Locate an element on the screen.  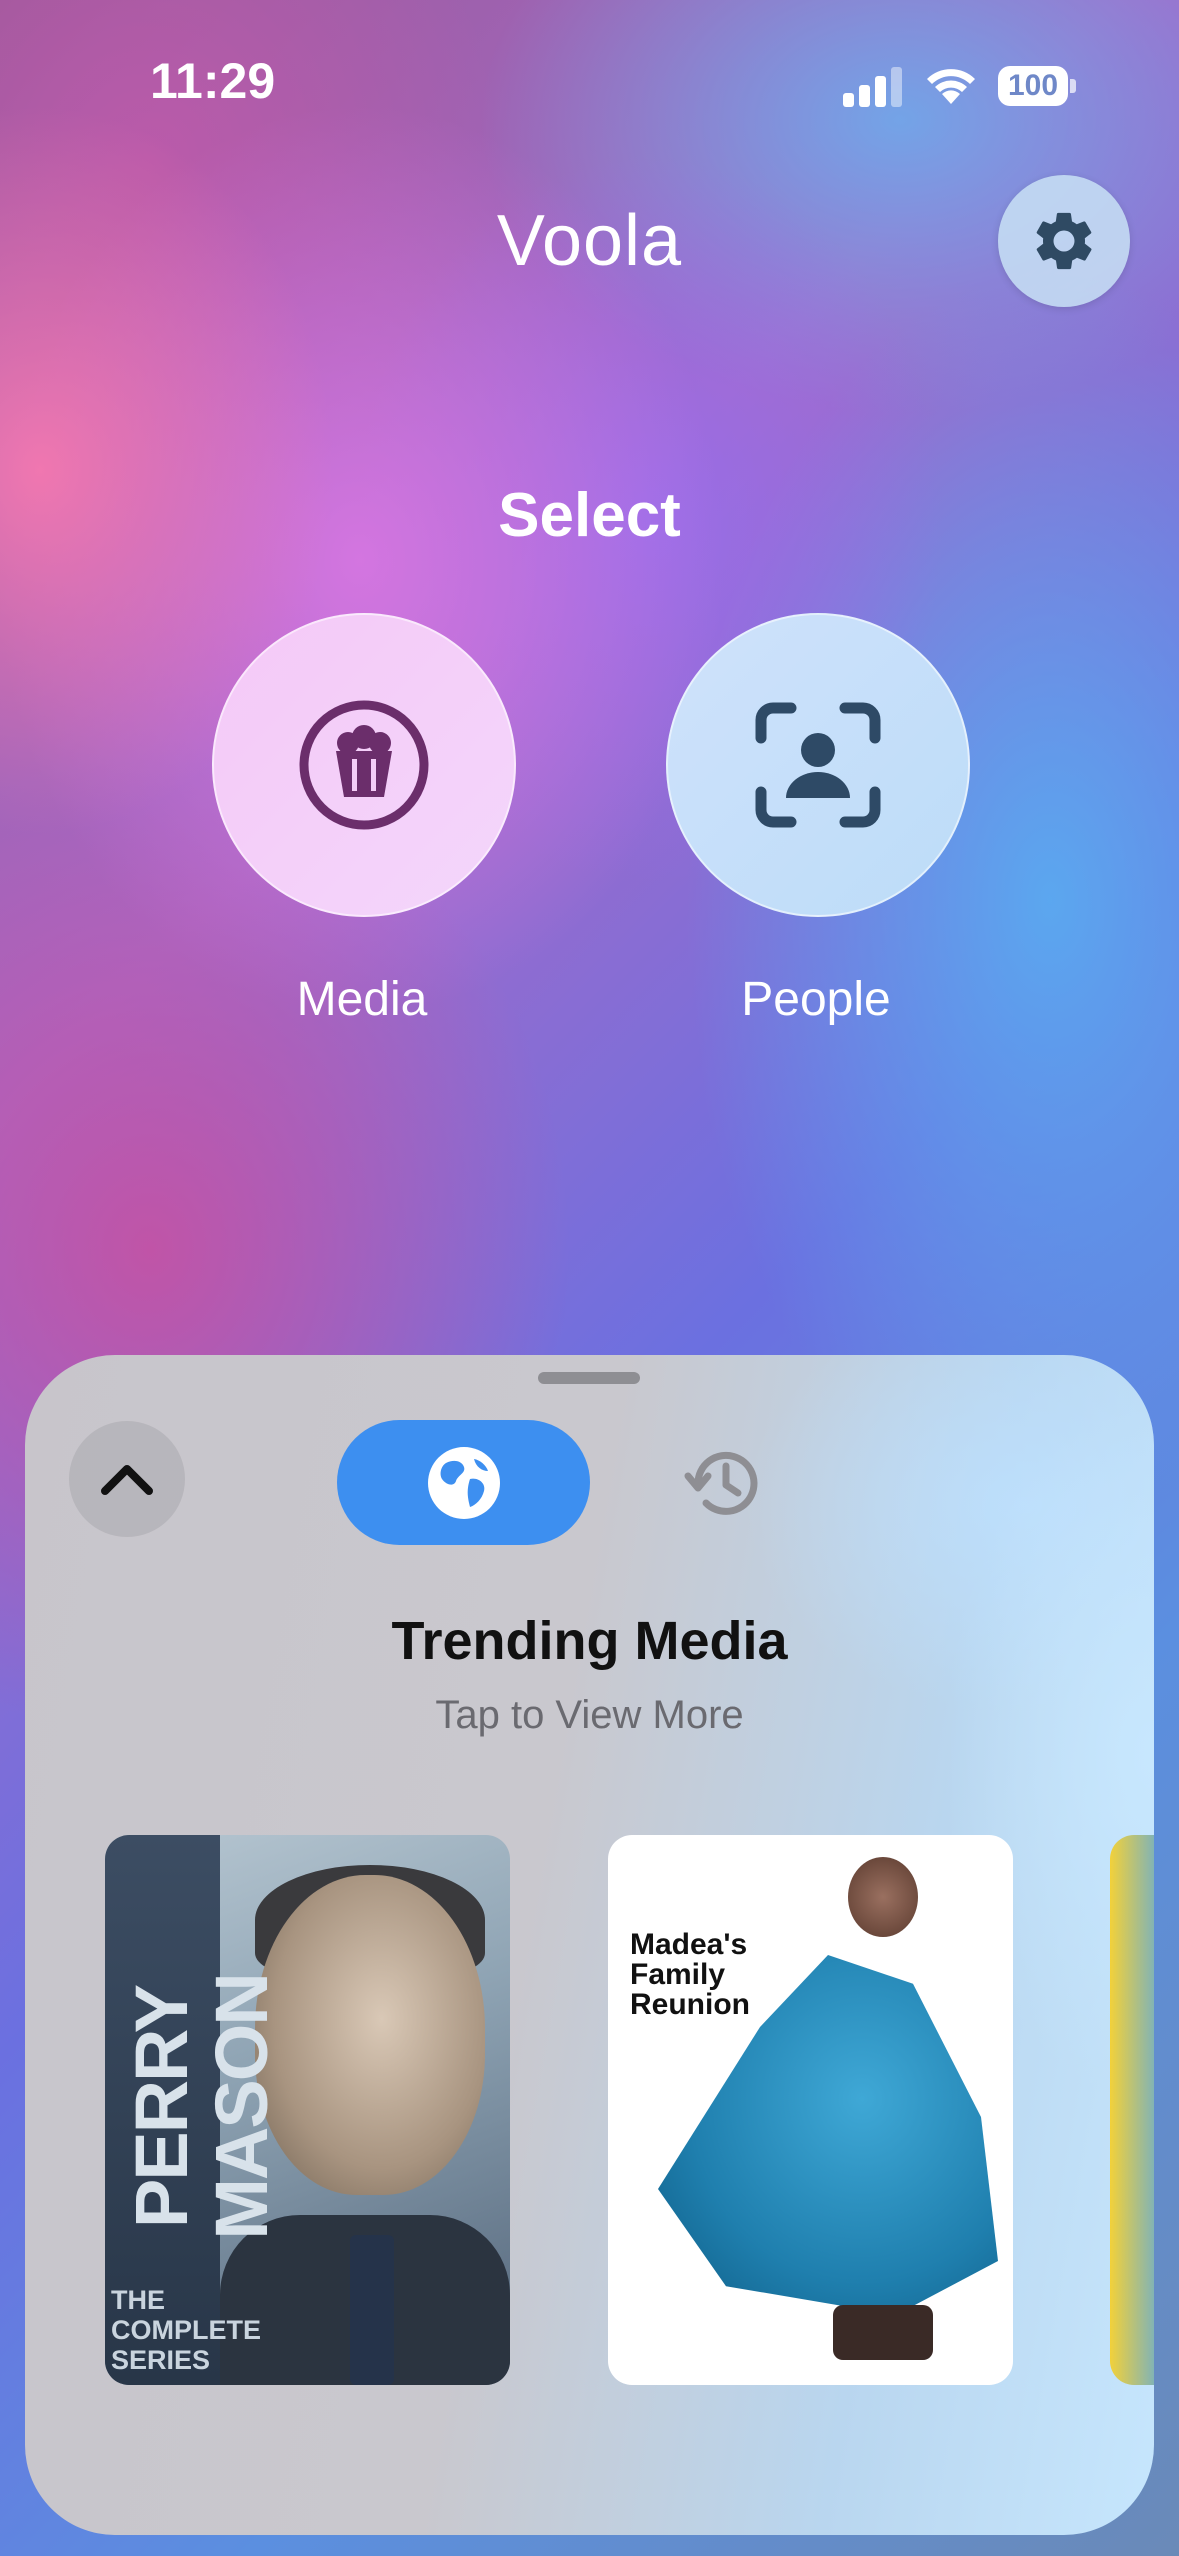
people-option-button is located at coordinates (818, 765).